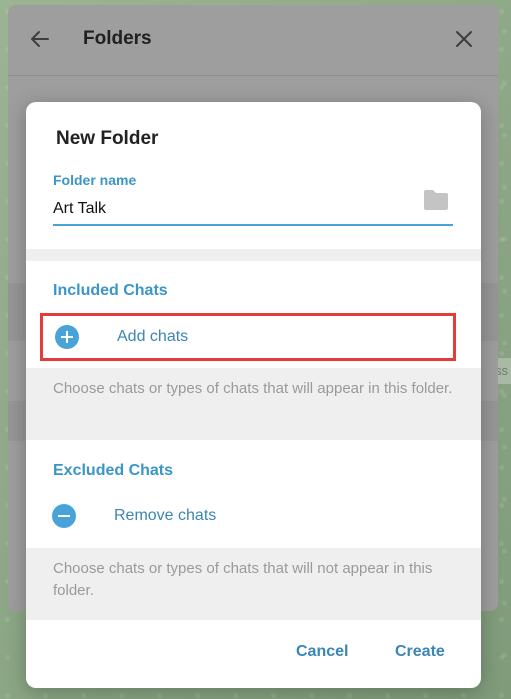 The image size is (511, 699). Describe the element at coordinates (253, 210) in the screenshot. I see `folder-name-input` at that location.